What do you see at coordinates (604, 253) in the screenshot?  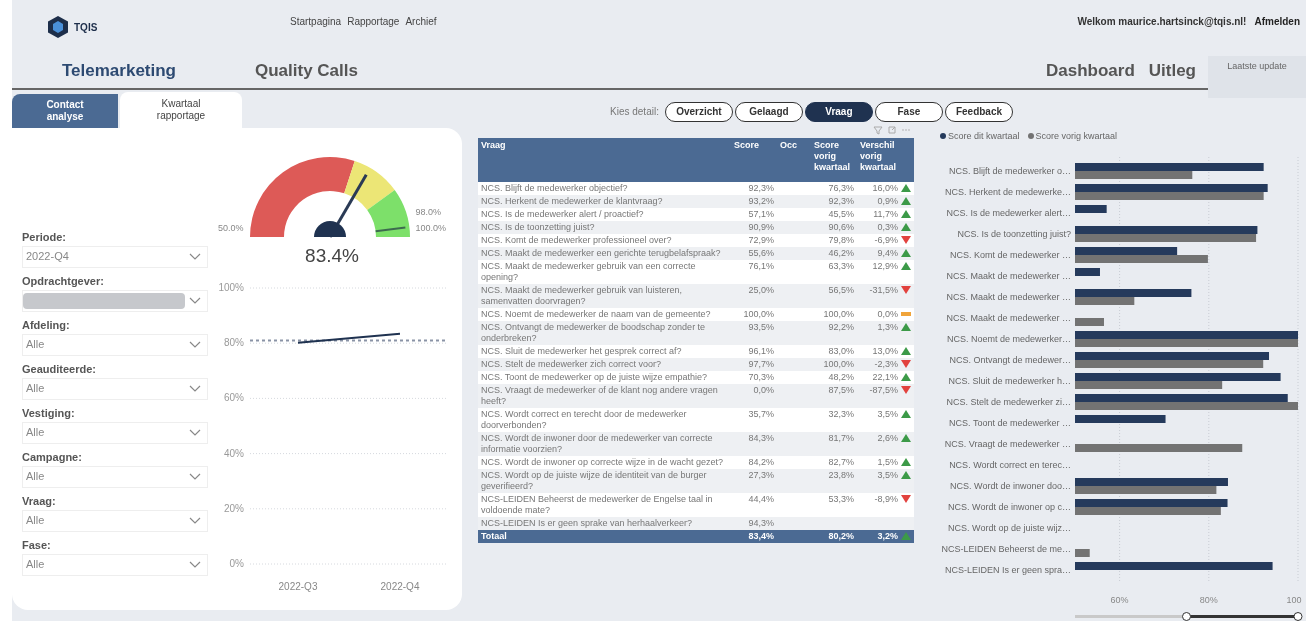 I see `table-cell: NCS. Maakt de medewerker een gerichte terugbelafspraak?` at bounding box center [604, 253].